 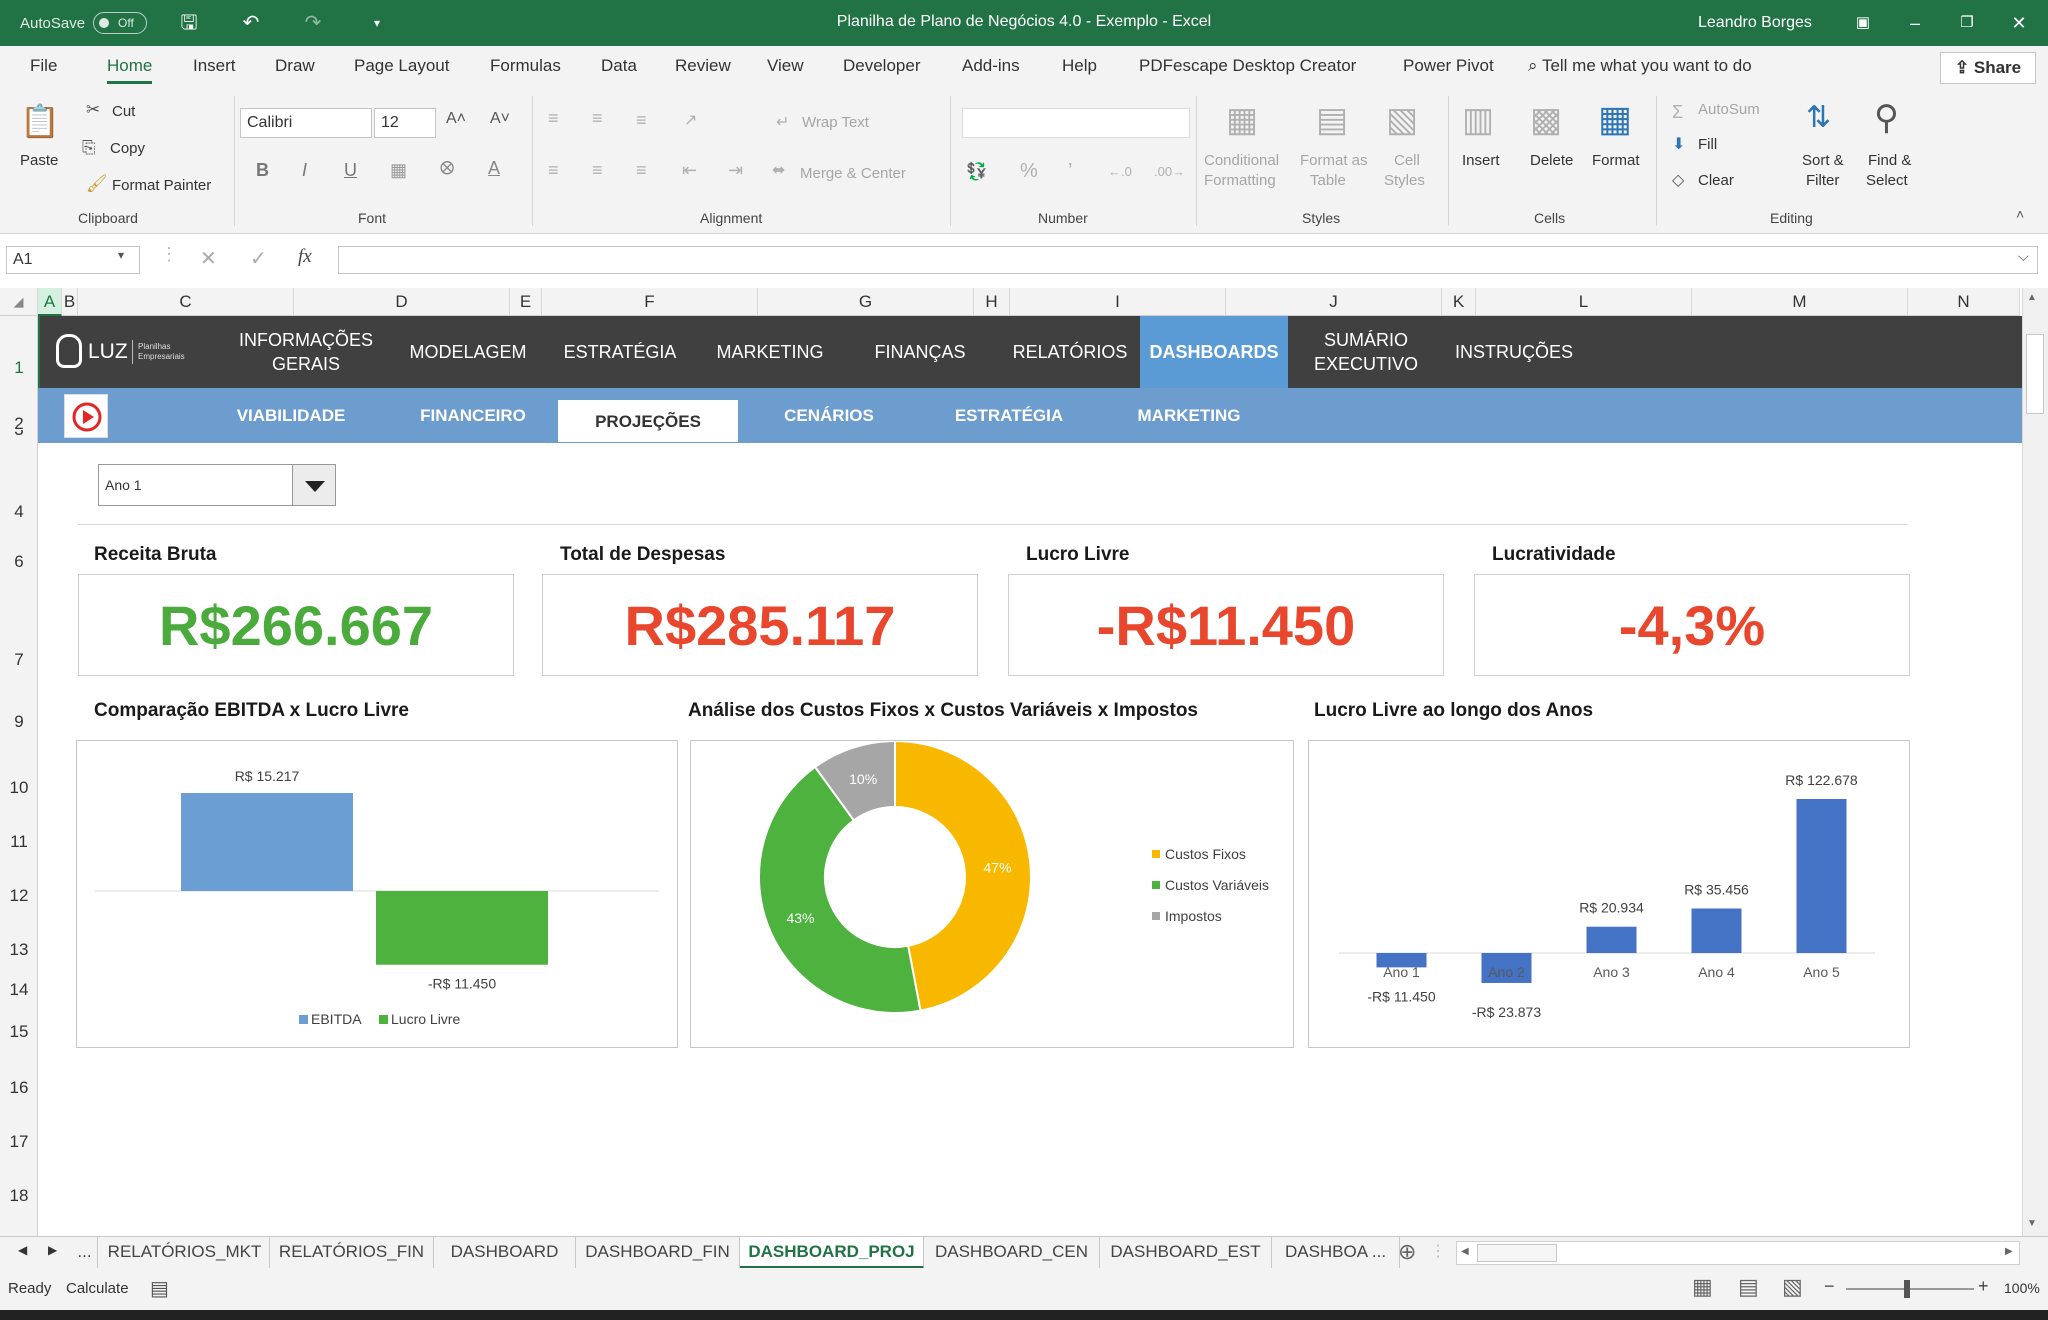 I want to click on decrease-indent-icon: ⇤, so click(x=689, y=170).